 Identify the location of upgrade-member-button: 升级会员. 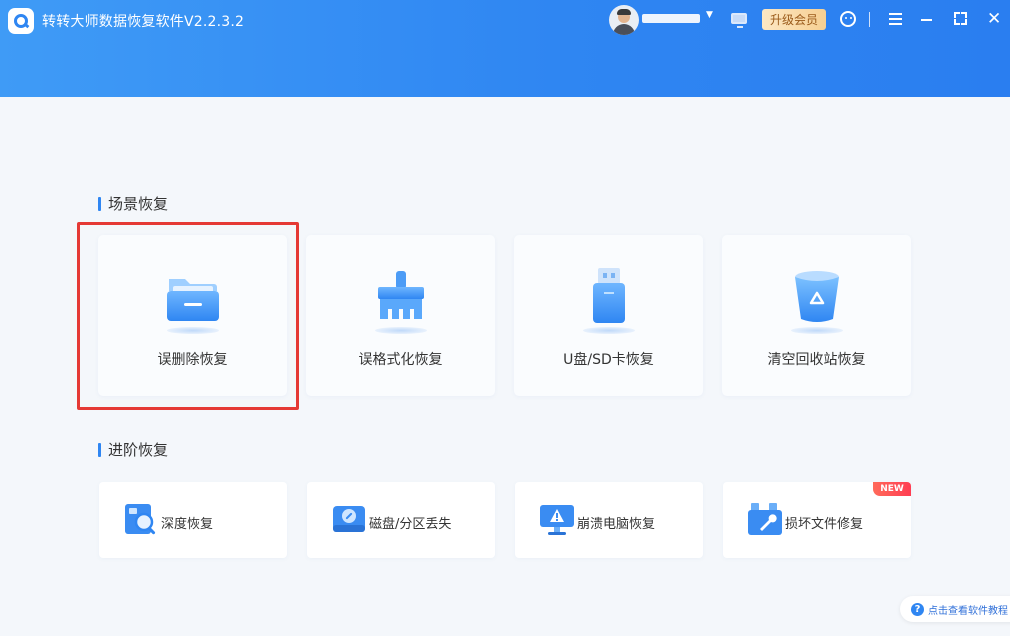
(794, 19).